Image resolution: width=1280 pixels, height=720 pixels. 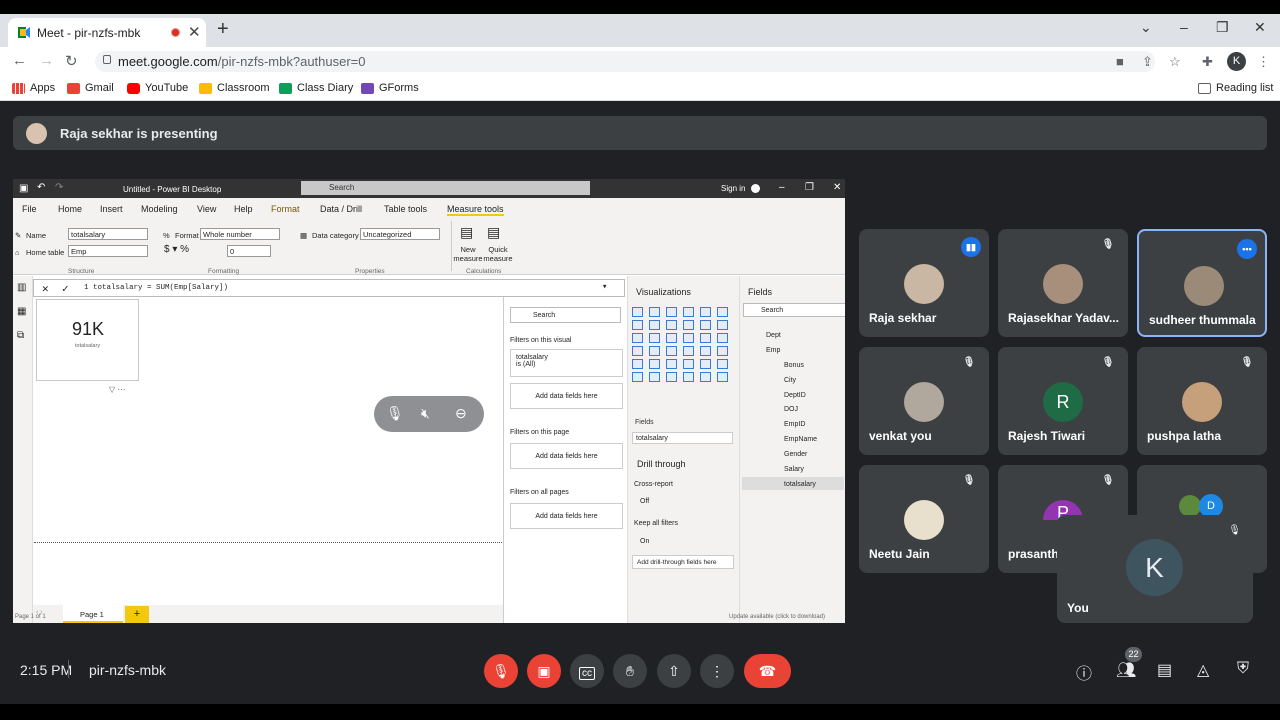 I want to click on share-icon: ⇪, so click(x=1147, y=62).